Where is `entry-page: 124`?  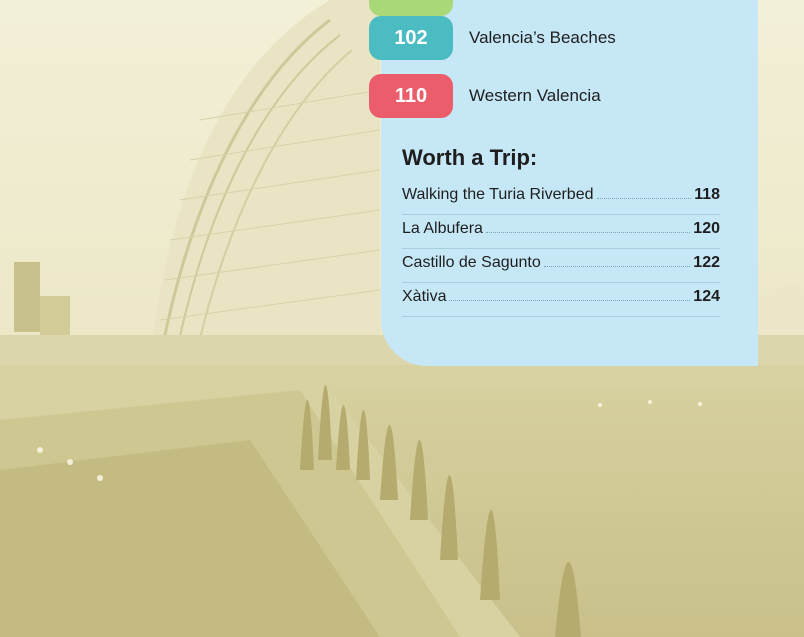 entry-page: 124 is located at coordinates (706, 296).